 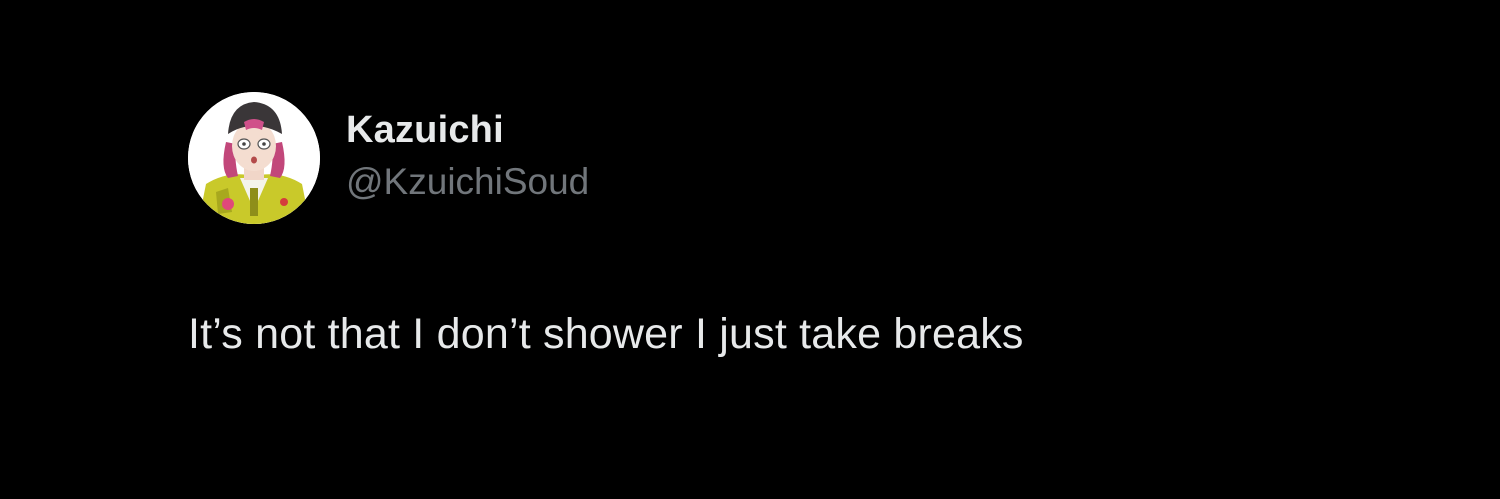 What do you see at coordinates (467, 130) in the screenshot?
I see `display-name: Kazuichi` at bounding box center [467, 130].